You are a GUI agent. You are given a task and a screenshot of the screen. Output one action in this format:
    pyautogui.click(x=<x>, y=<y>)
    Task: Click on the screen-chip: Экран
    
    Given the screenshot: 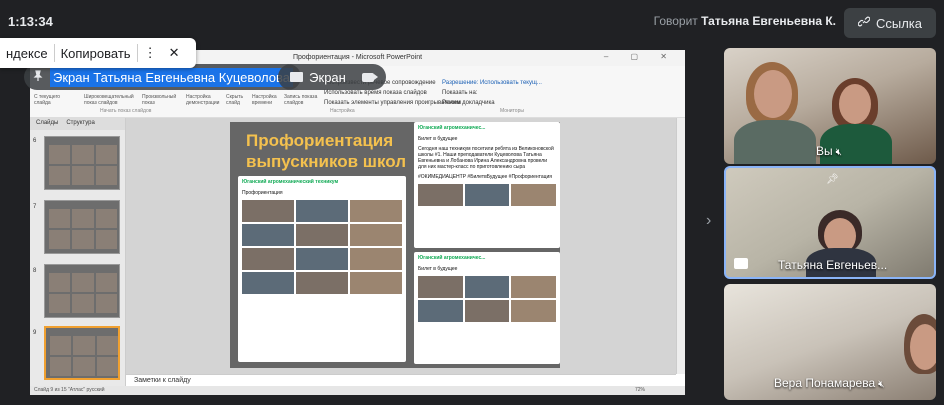 What is the action you would take?
    pyautogui.click(x=332, y=77)
    